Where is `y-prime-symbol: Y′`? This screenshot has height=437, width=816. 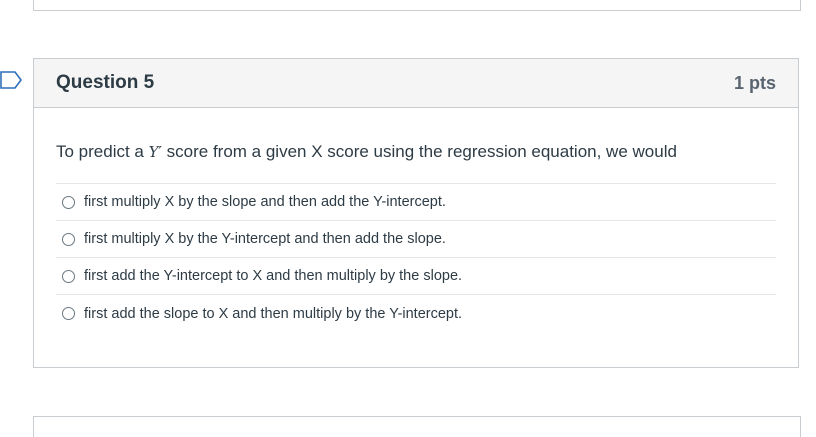 y-prime-symbol: Y′ is located at coordinates (155, 152).